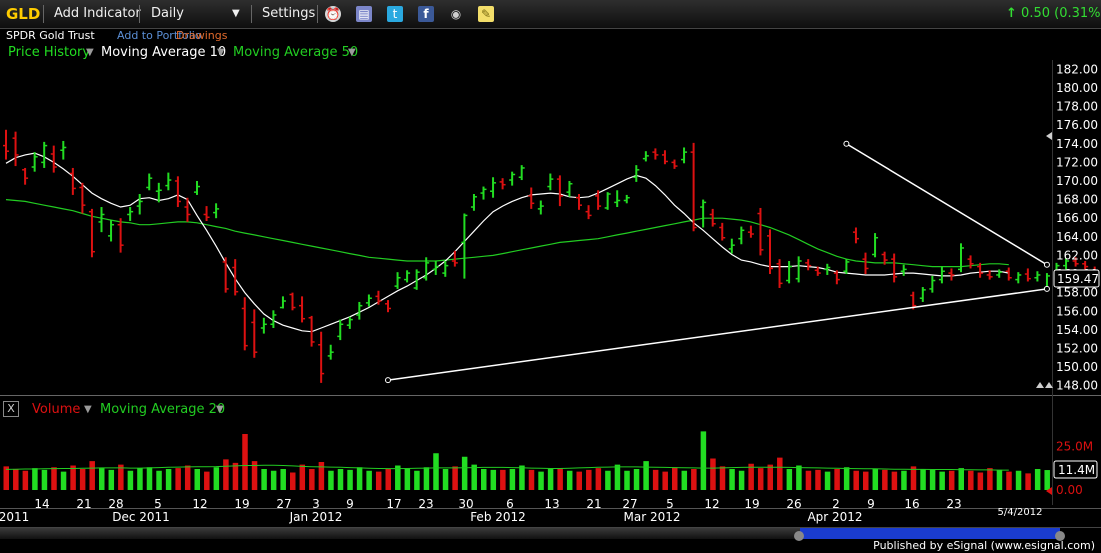  I want to click on date-tick-label: Mar 2012, so click(652, 517).